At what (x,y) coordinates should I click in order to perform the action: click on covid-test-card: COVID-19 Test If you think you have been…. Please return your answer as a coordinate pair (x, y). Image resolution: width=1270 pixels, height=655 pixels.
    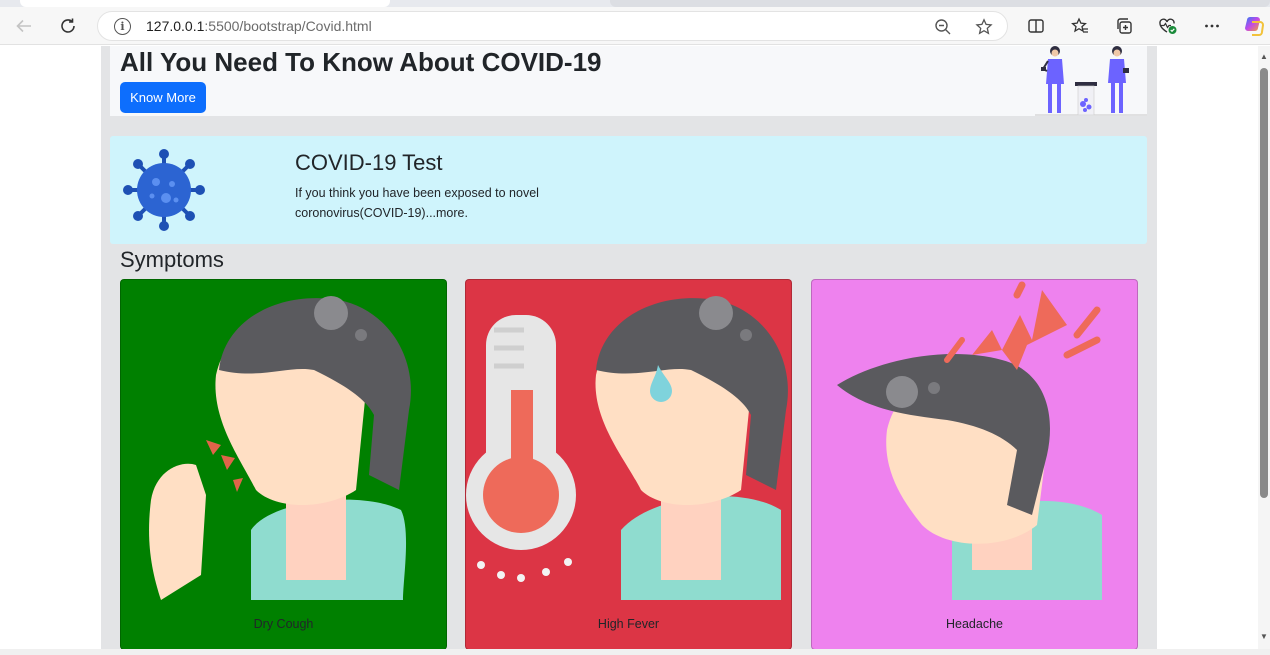
    Looking at the image, I should click on (628, 190).